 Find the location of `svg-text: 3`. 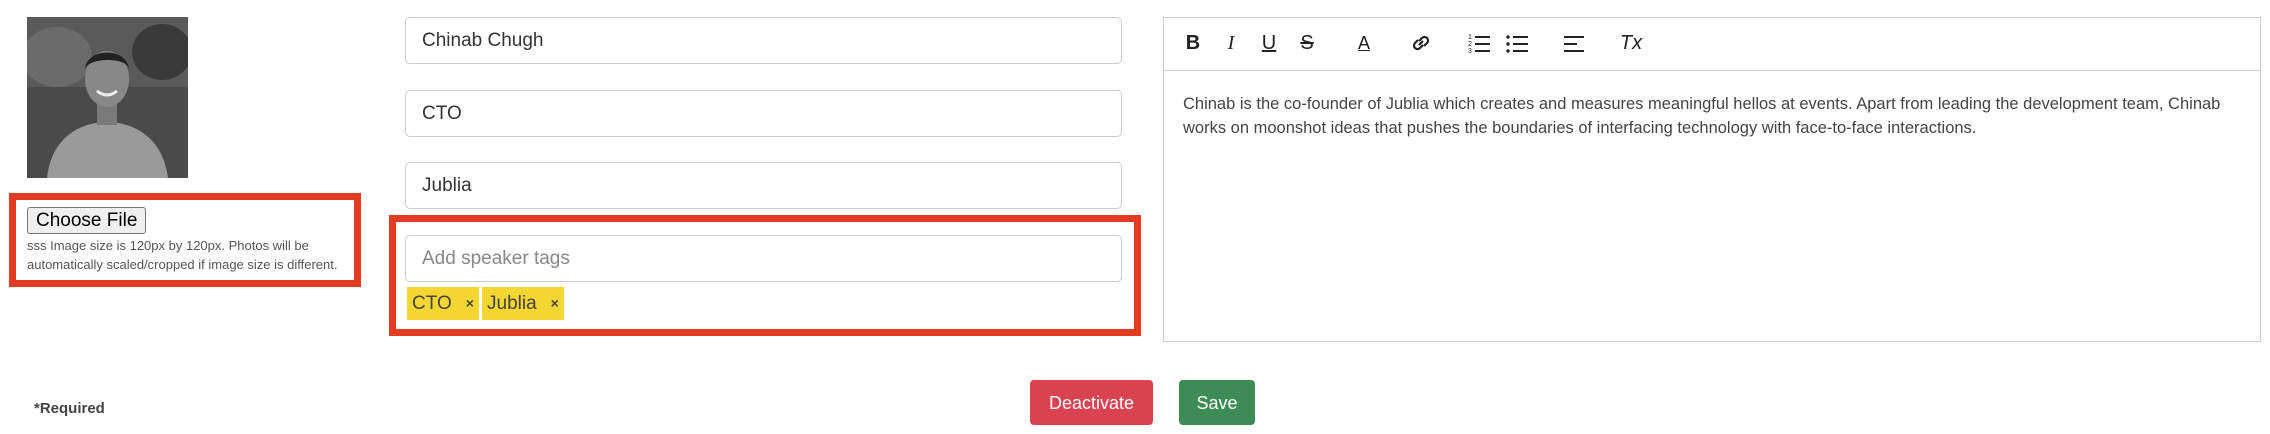

svg-text: 3 is located at coordinates (1470, 51).